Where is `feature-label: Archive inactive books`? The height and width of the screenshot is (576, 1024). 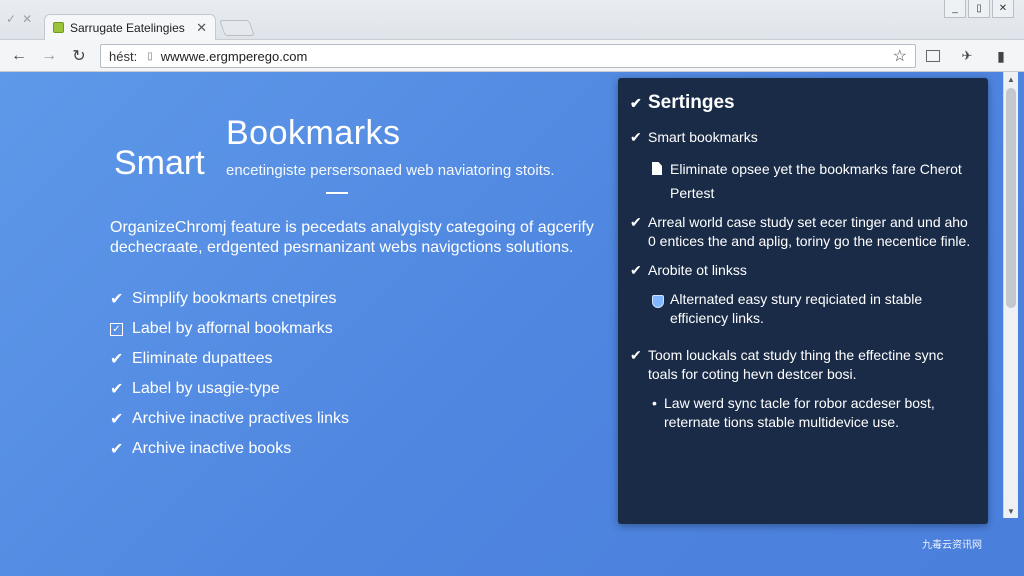
feature-label: Archive inactive books is located at coordinates (212, 448).